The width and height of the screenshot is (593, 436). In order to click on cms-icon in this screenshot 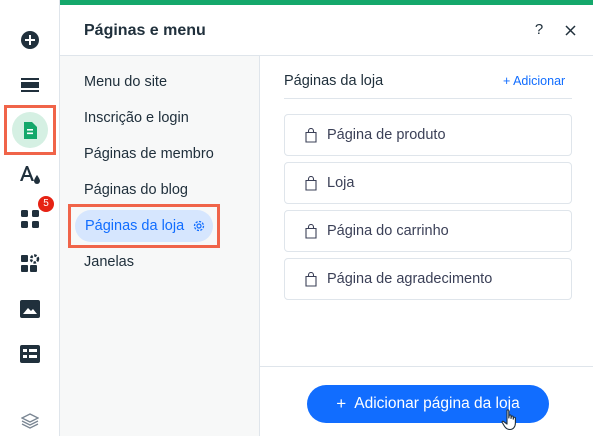, I will do `click(30, 354)`.